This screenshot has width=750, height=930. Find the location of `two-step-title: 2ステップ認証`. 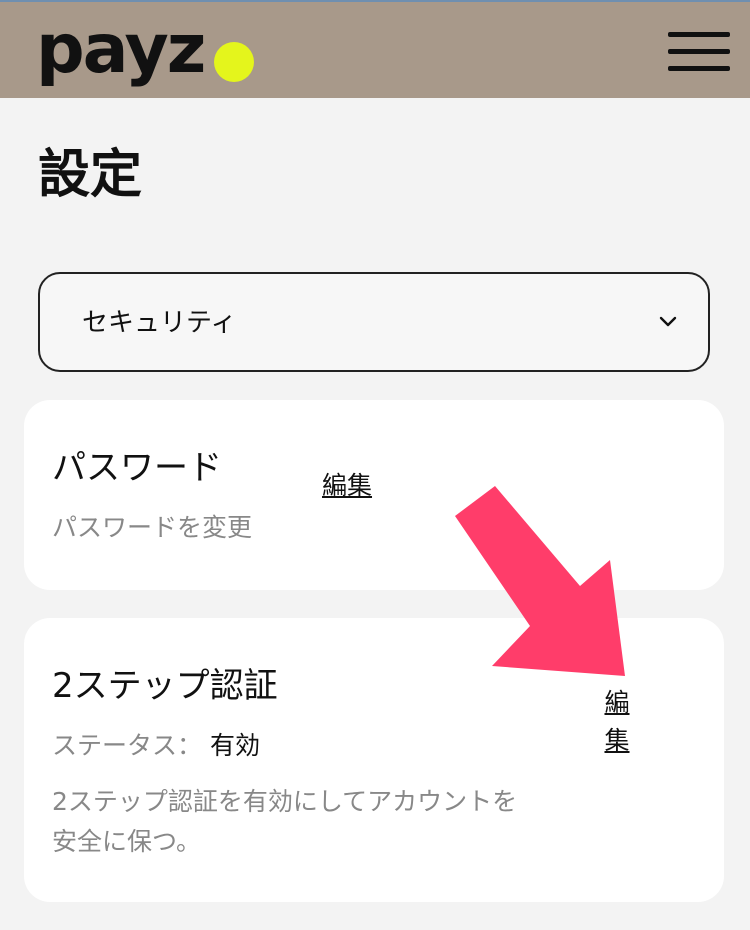

two-step-title: 2ステップ認証 is located at coordinates (165, 686).